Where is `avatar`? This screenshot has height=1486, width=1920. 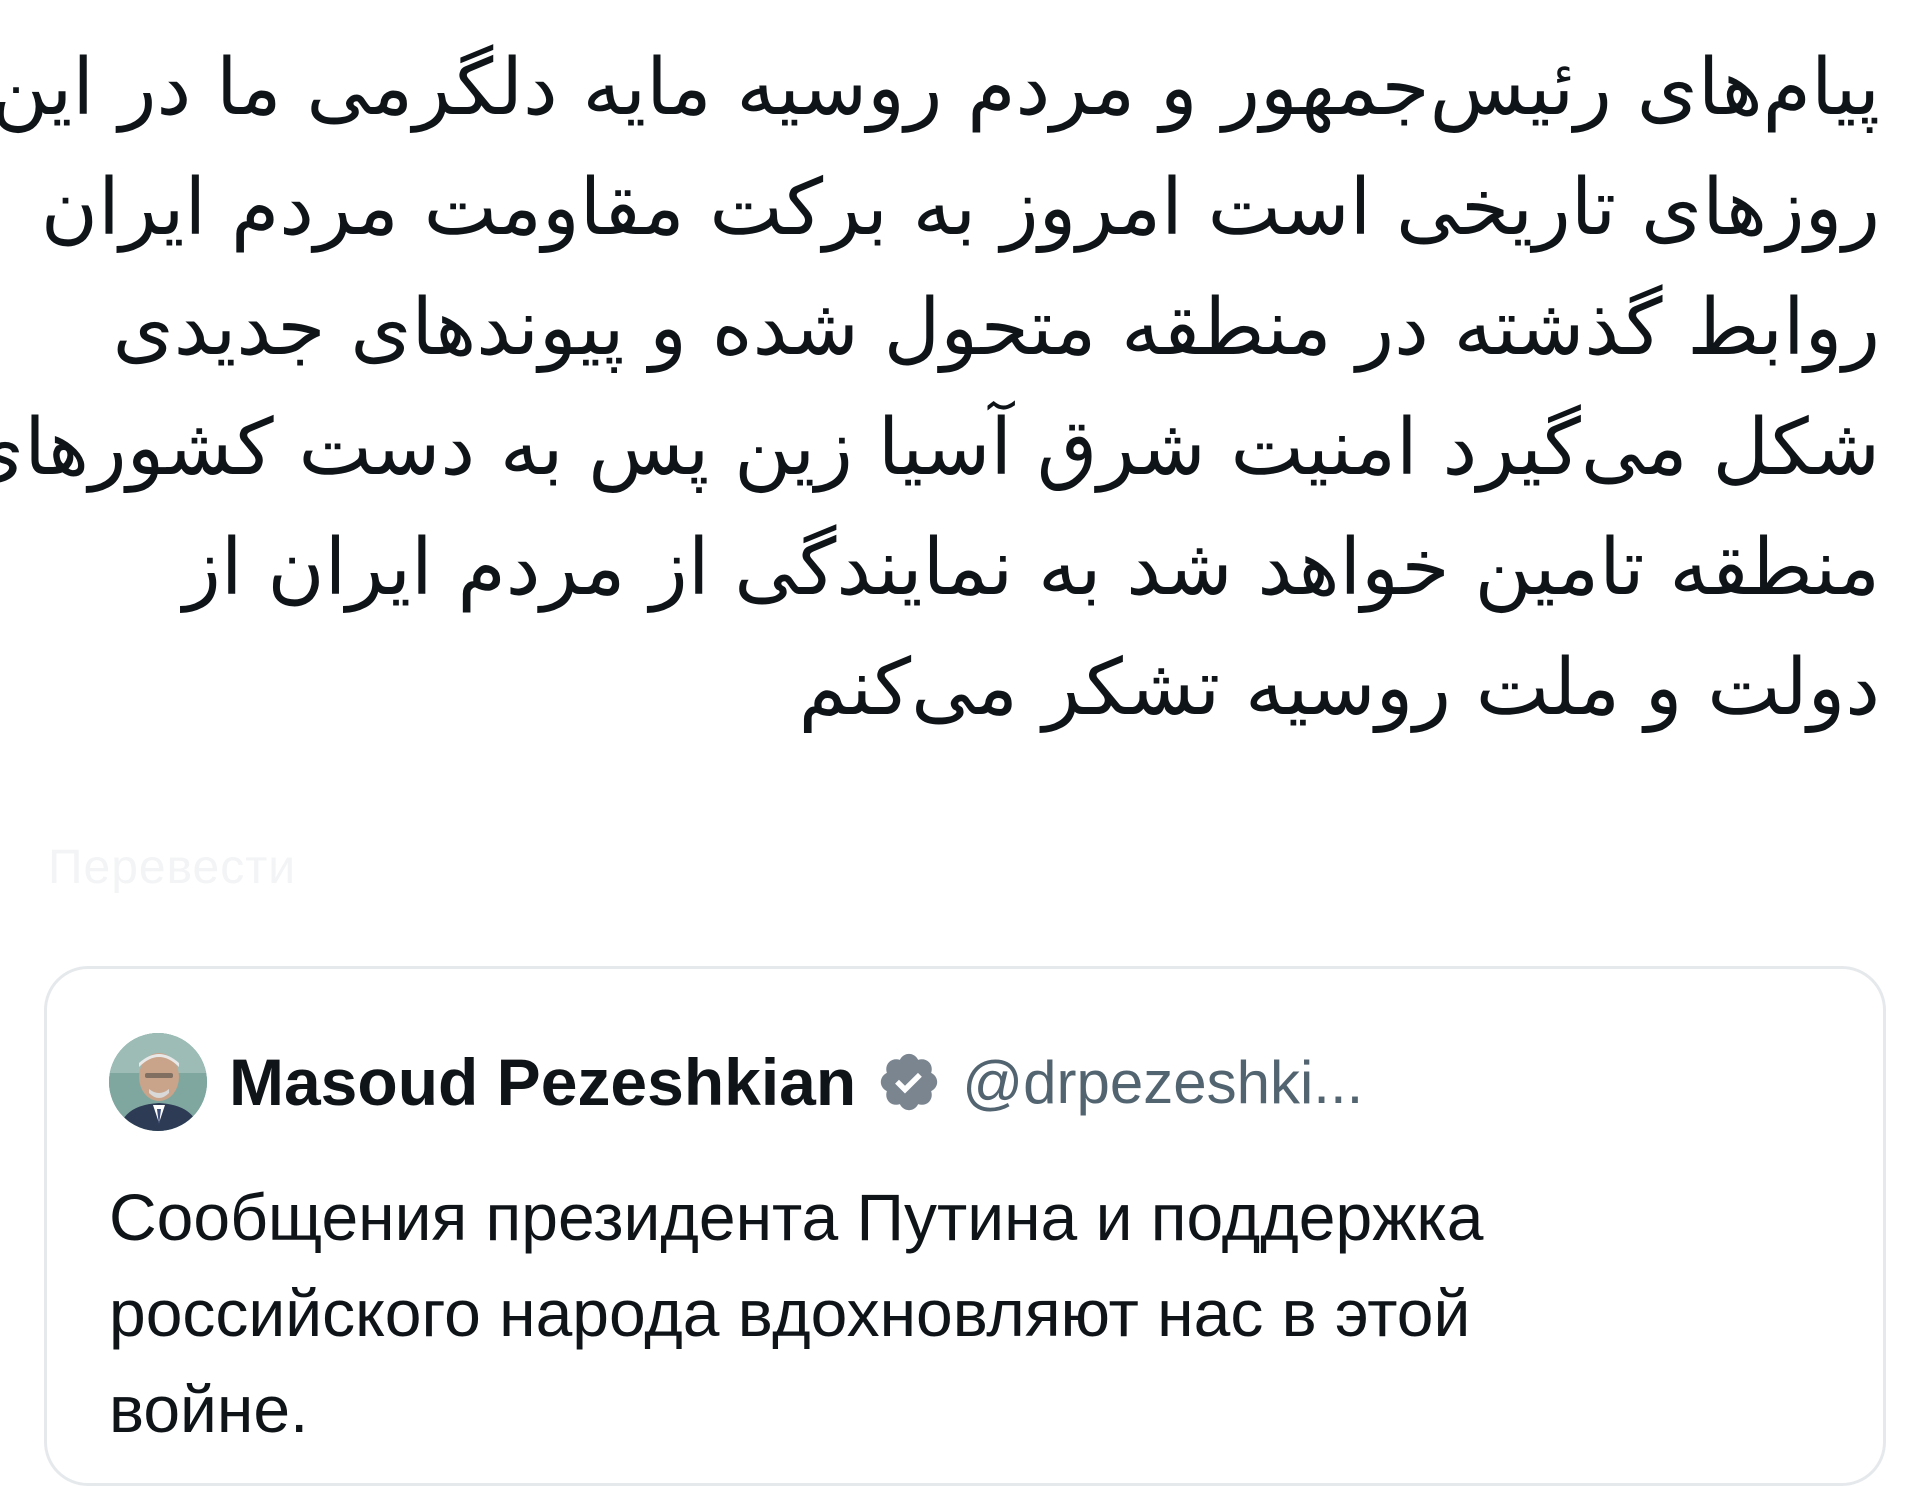 avatar is located at coordinates (158, 1082).